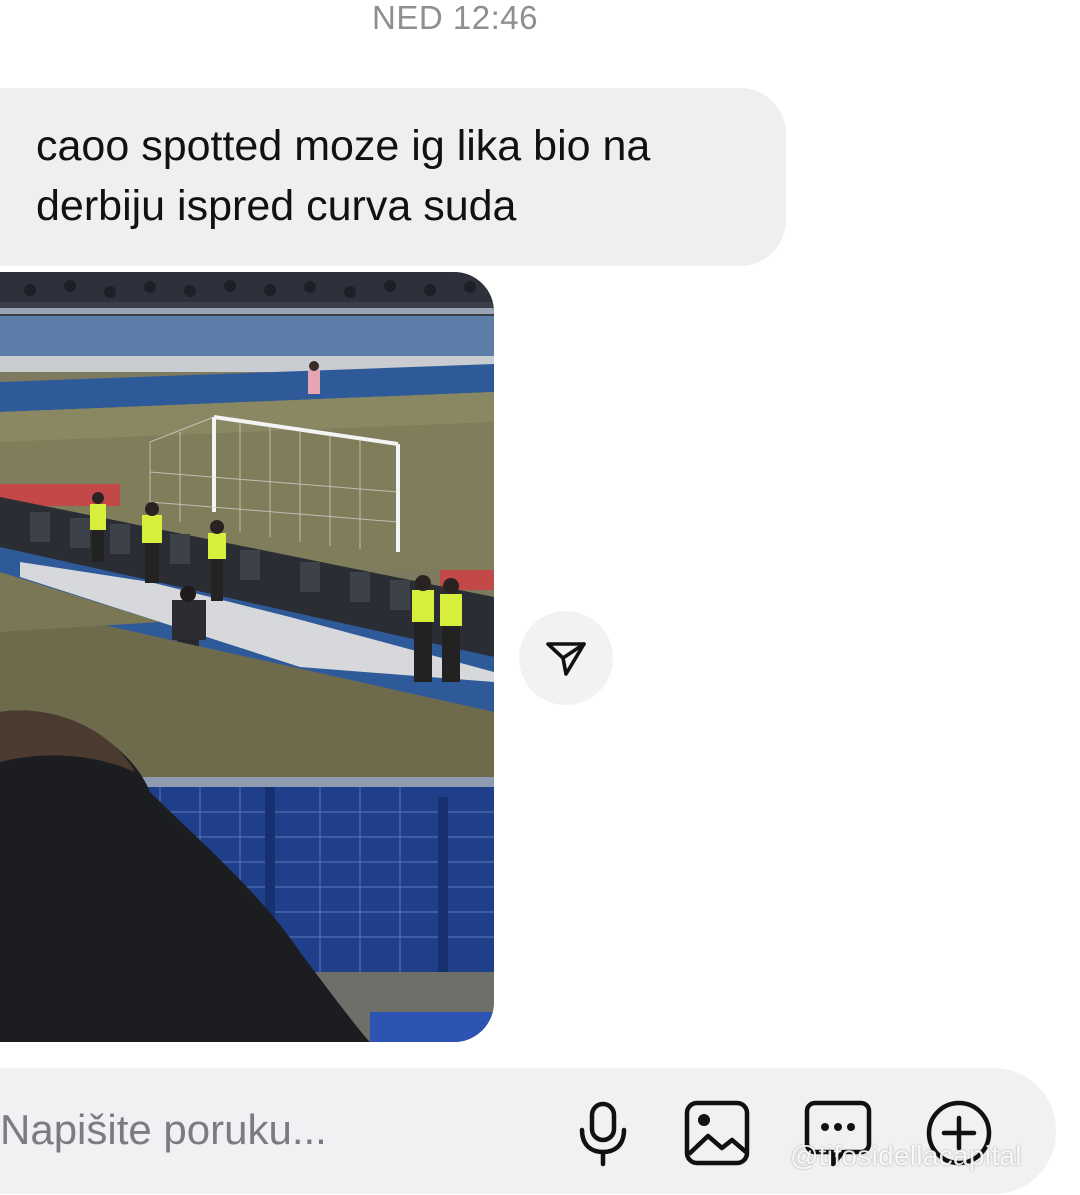 The width and height of the screenshot is (1080, 1195). What do you see at coordinates (717, 1133) in the screenshot?
I see `gallery-icon` at bounding box center [717, 1133].